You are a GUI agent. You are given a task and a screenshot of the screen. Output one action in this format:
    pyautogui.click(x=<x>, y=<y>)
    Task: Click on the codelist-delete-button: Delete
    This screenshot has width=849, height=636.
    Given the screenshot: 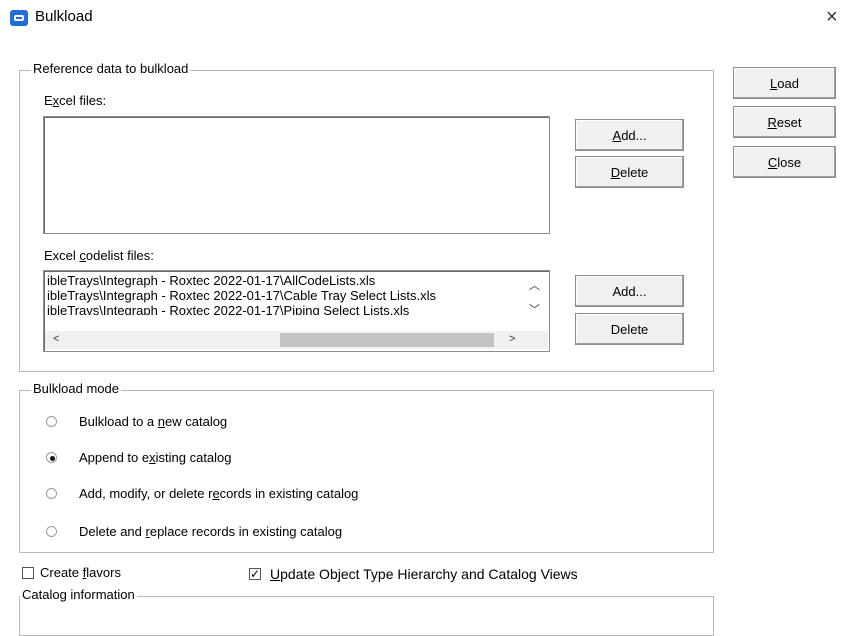 What is the action you would take?
    pyautogui.click(x=629, y=329)
    